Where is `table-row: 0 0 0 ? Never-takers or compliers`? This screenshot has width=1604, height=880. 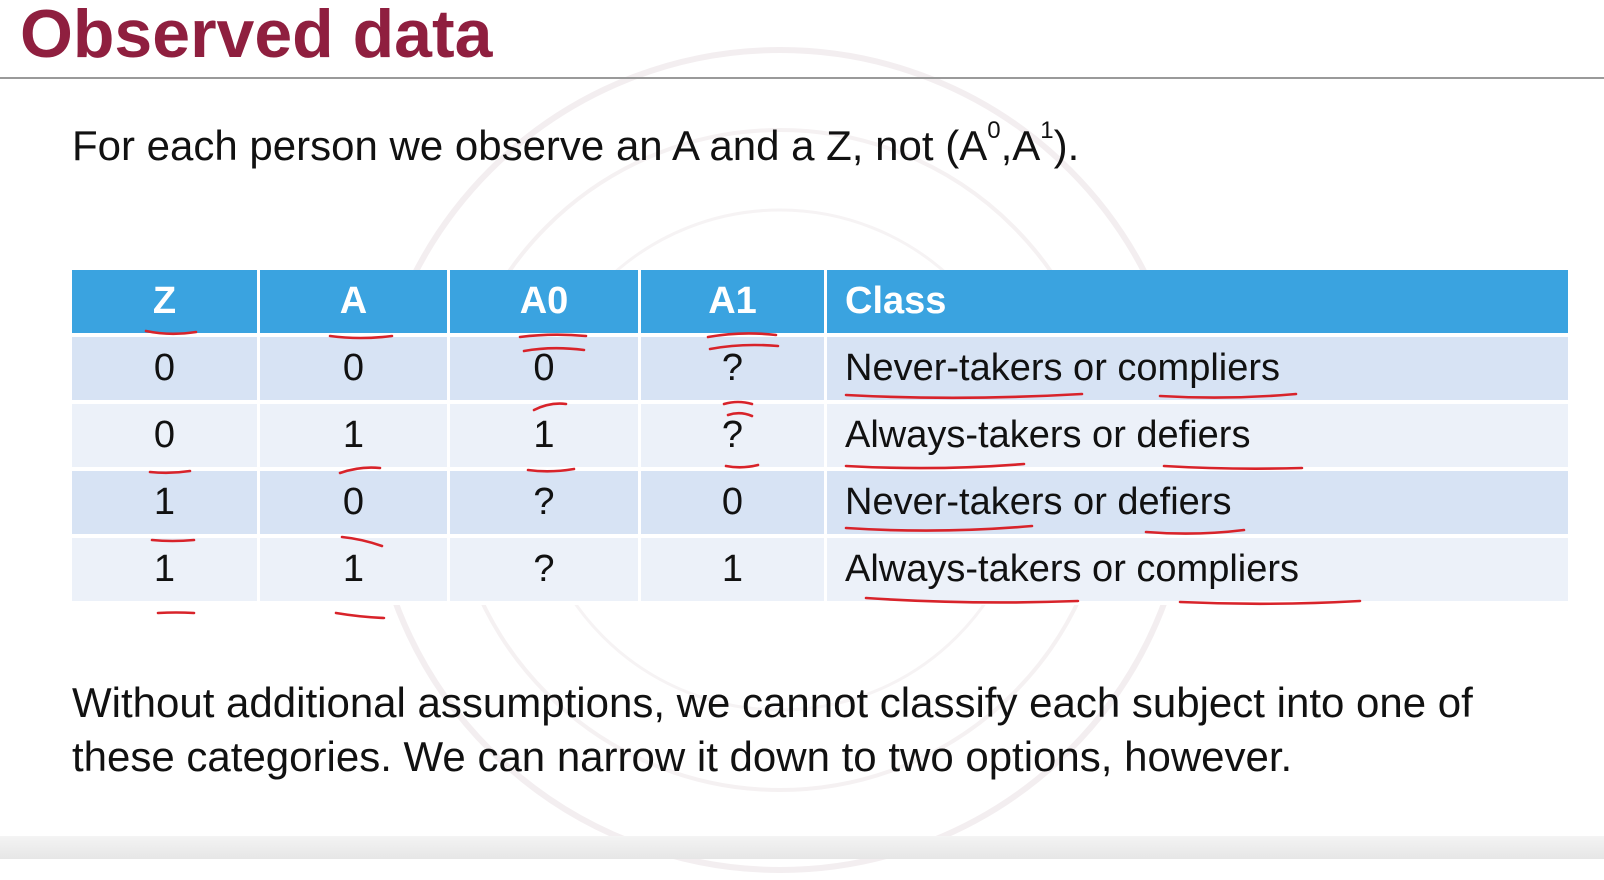 table-row: 0 0 0 ? Never-takers or compliers is located at coordinates (820, 370).